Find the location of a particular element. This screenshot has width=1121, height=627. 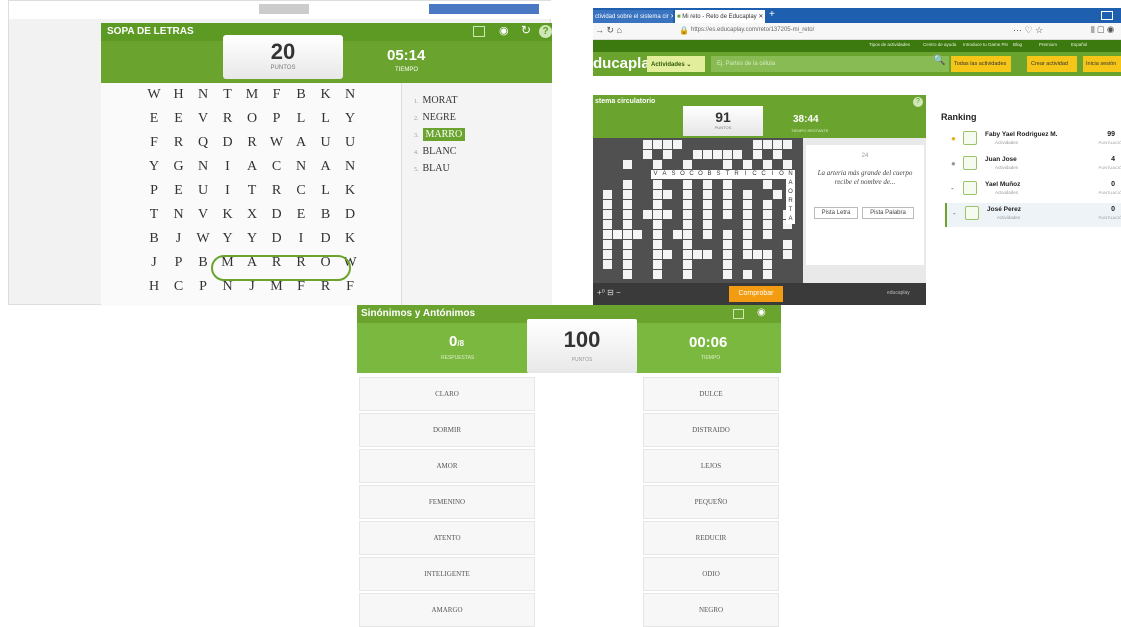

hint-word-button: Pista Palabra is located at coordinates (888, 213).